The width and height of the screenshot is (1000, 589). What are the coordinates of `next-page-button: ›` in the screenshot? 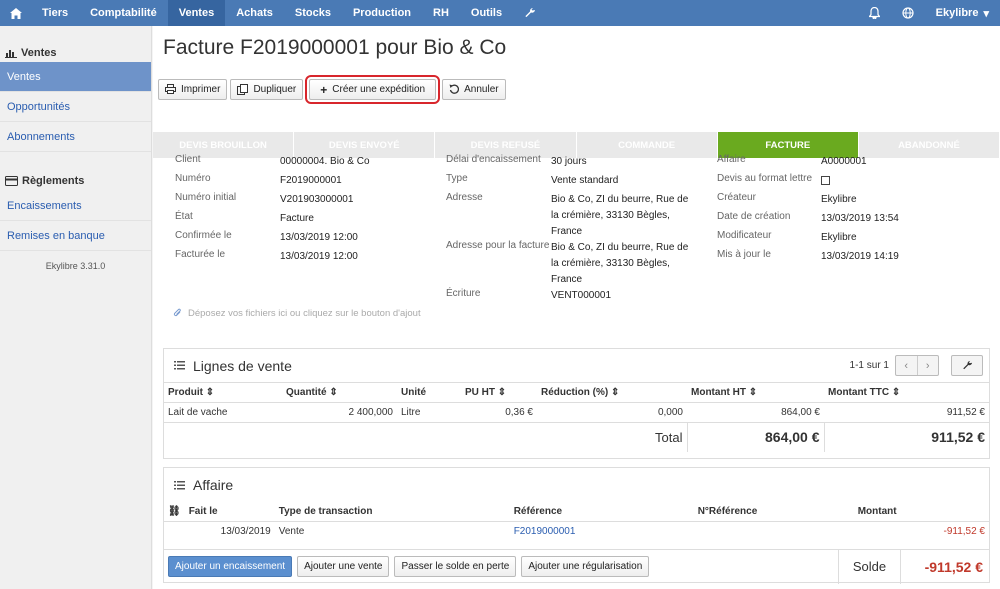 It's located at (928, 365).